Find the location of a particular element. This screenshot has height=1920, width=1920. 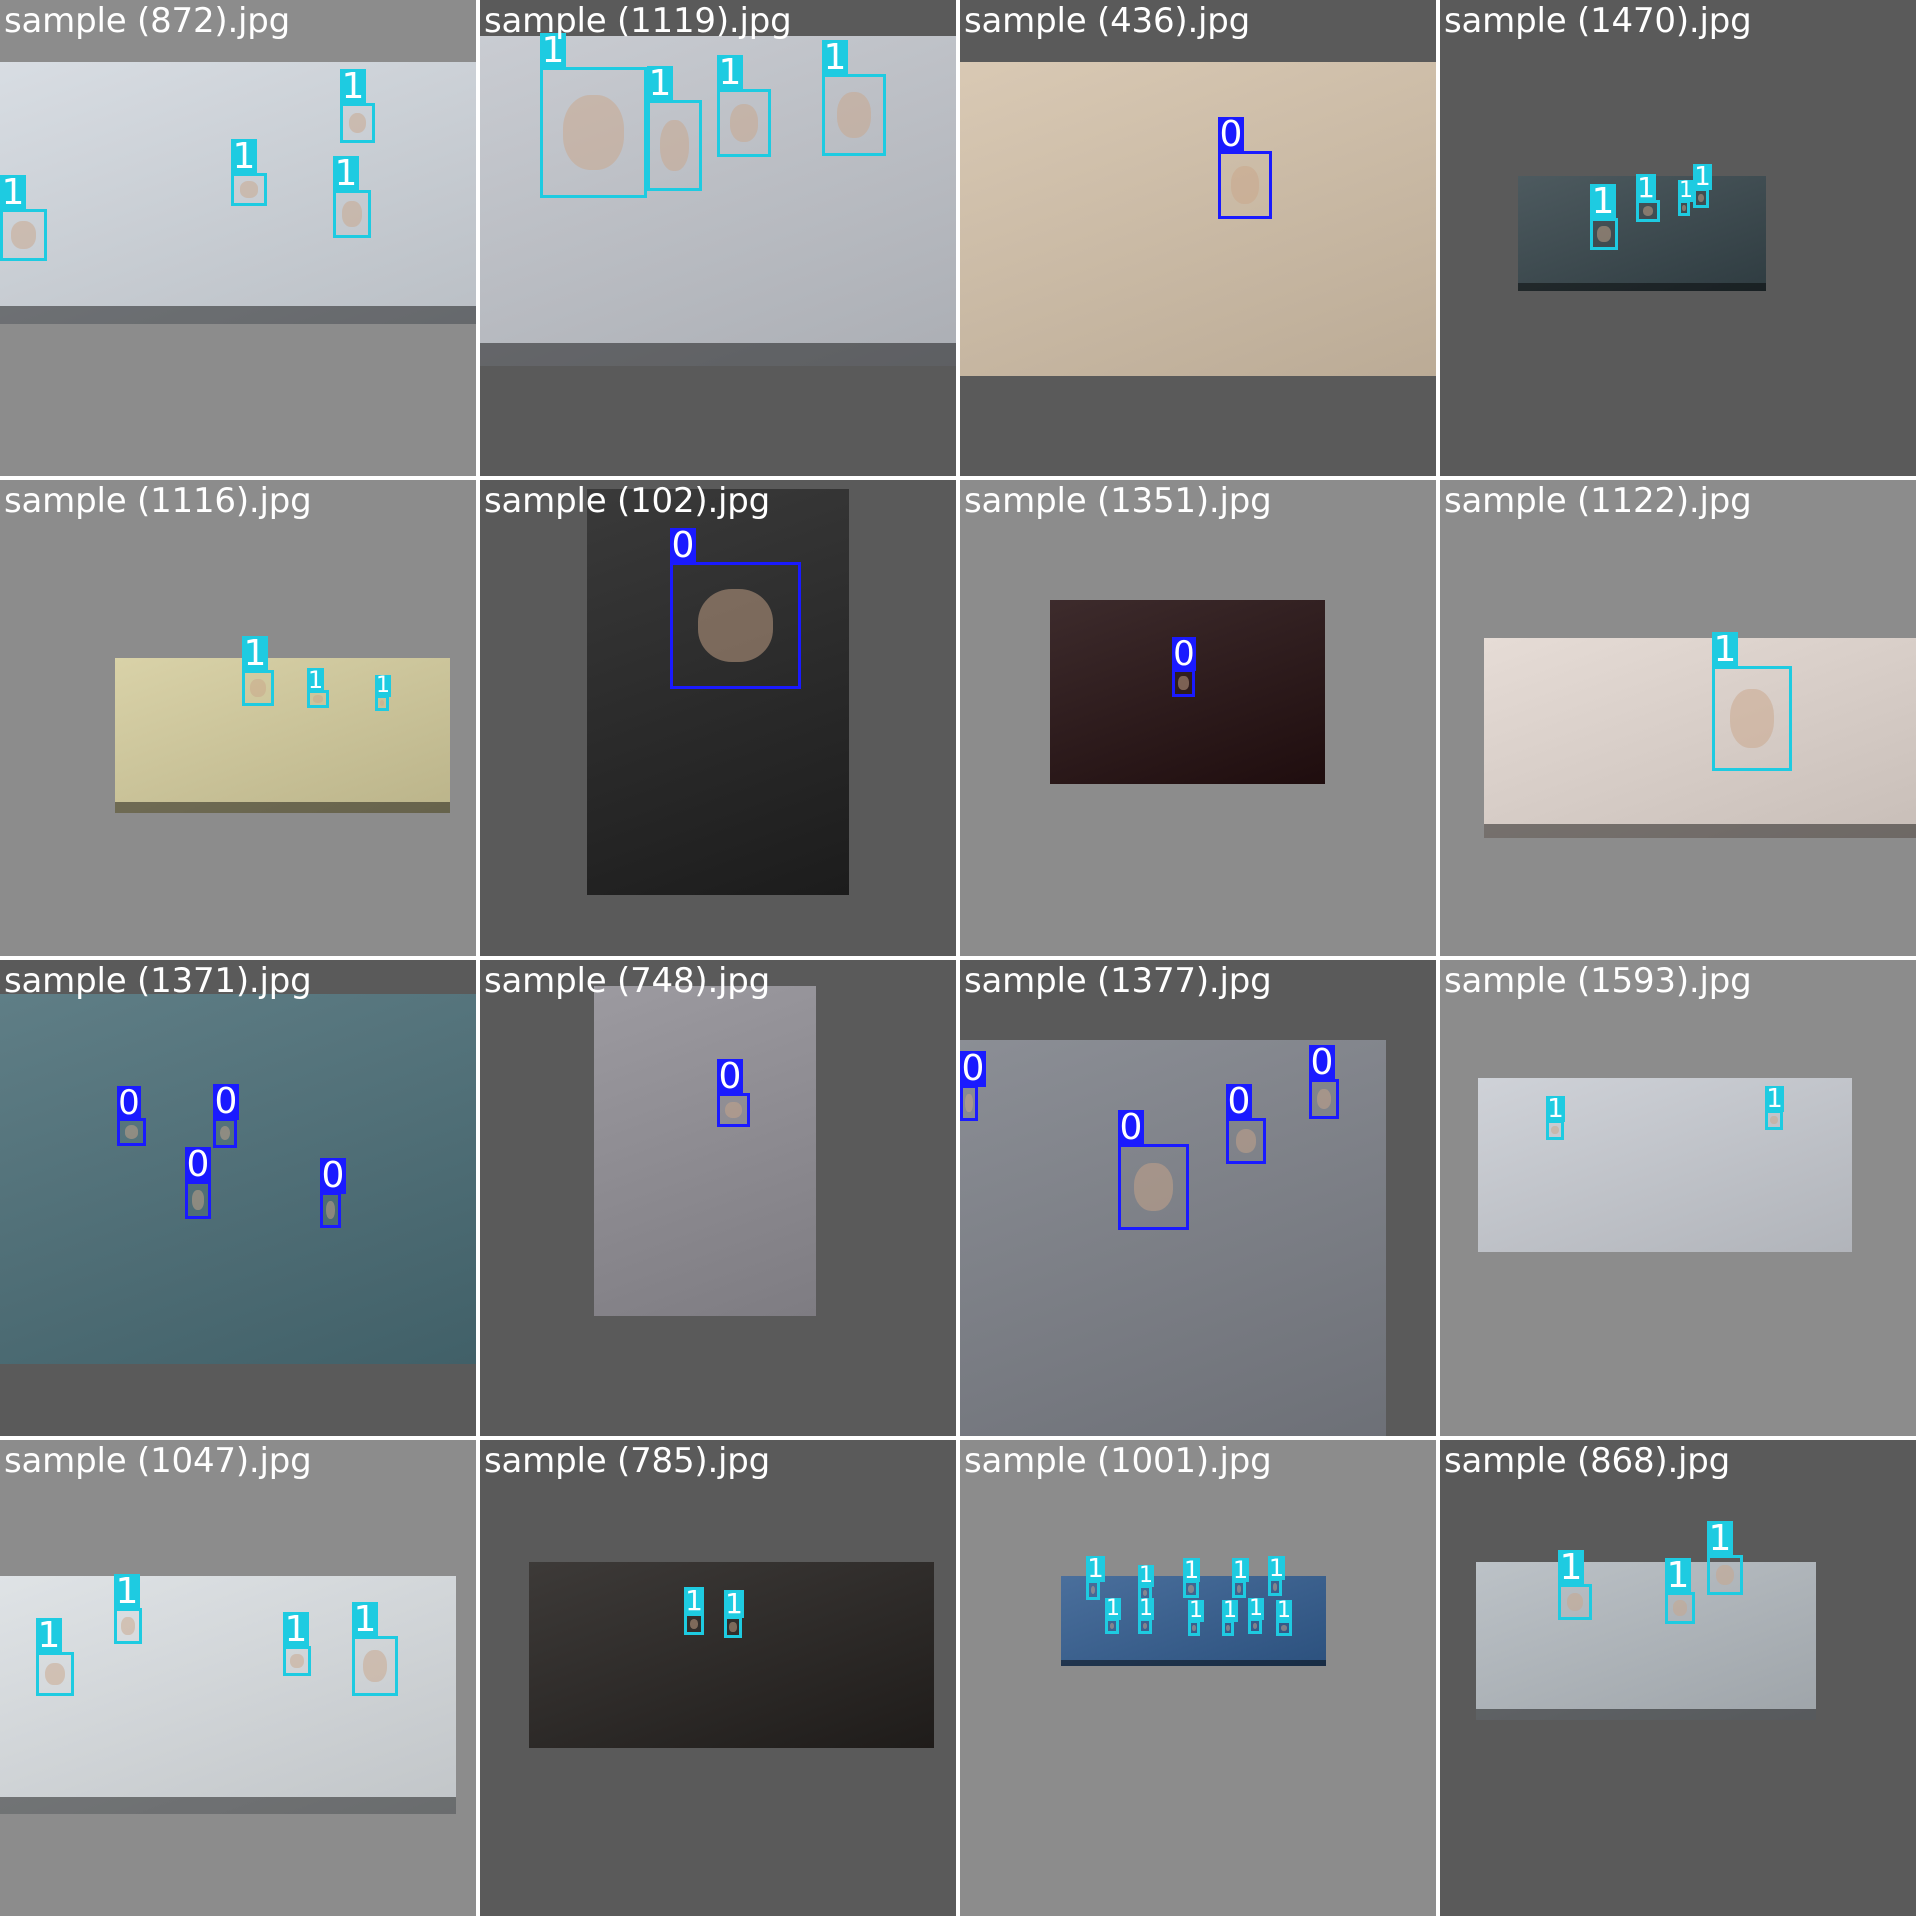

tile: sample (1116).jpg 1 1 1 is located at coordinates (238, 718).